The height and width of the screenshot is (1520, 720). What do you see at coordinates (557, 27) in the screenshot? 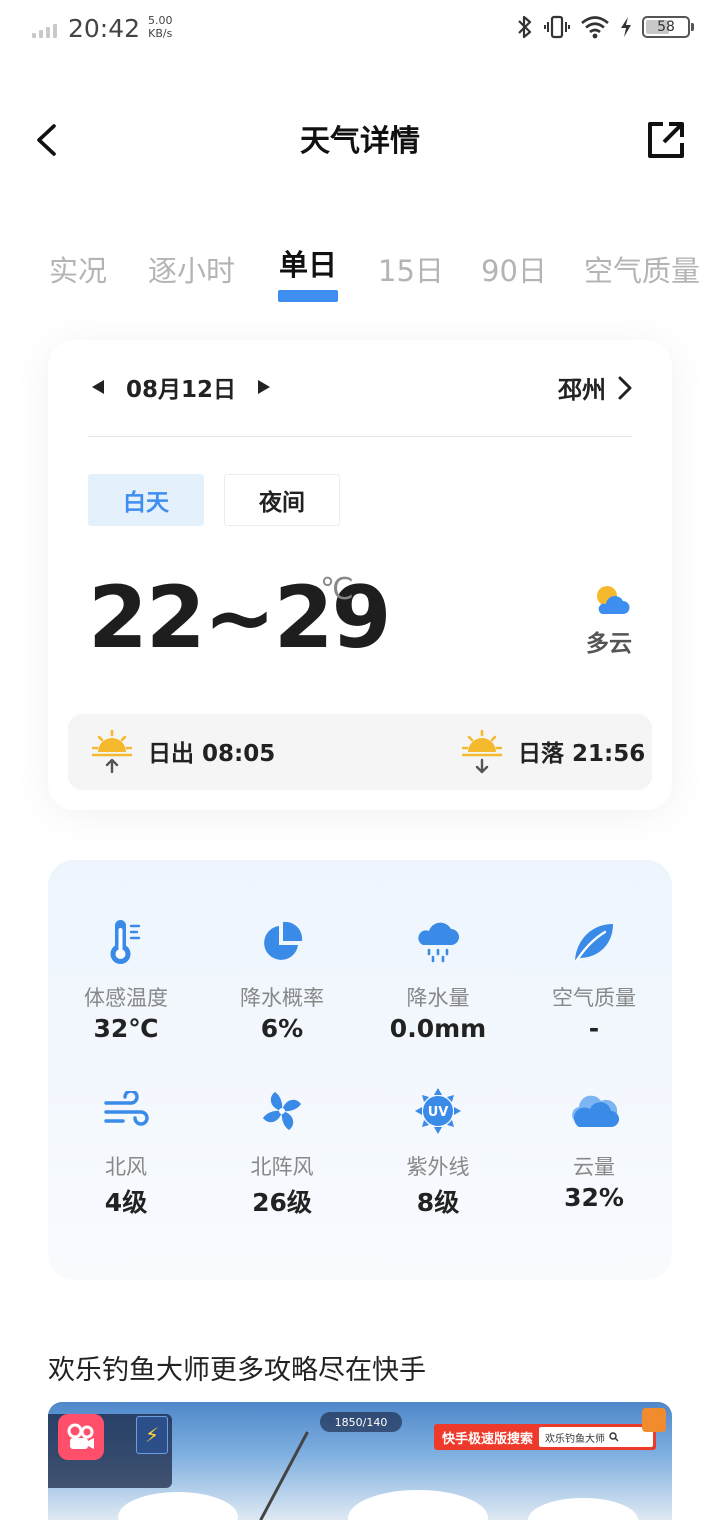
I see `vibrate-icon` at bounding box center [557, 27].